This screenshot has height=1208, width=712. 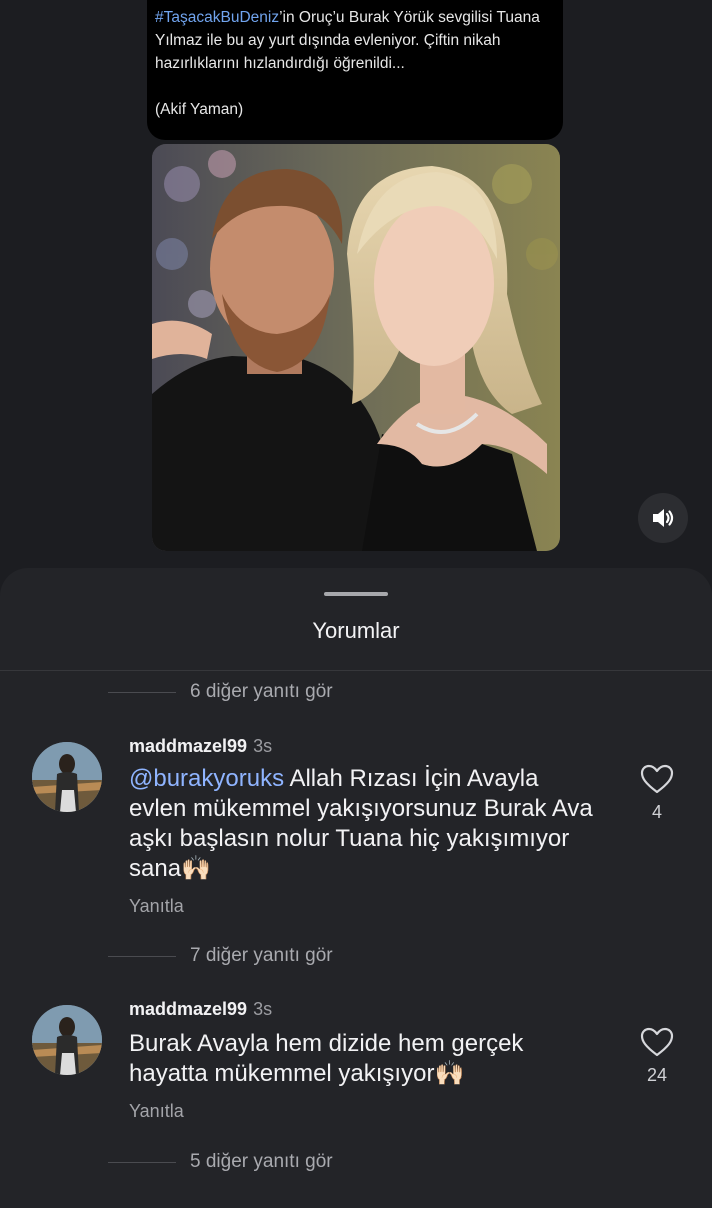 What do you see at coordinates (356, 594) in the screenshot?
I see `sheet-drag-handle` at bounding box center [356, 594].